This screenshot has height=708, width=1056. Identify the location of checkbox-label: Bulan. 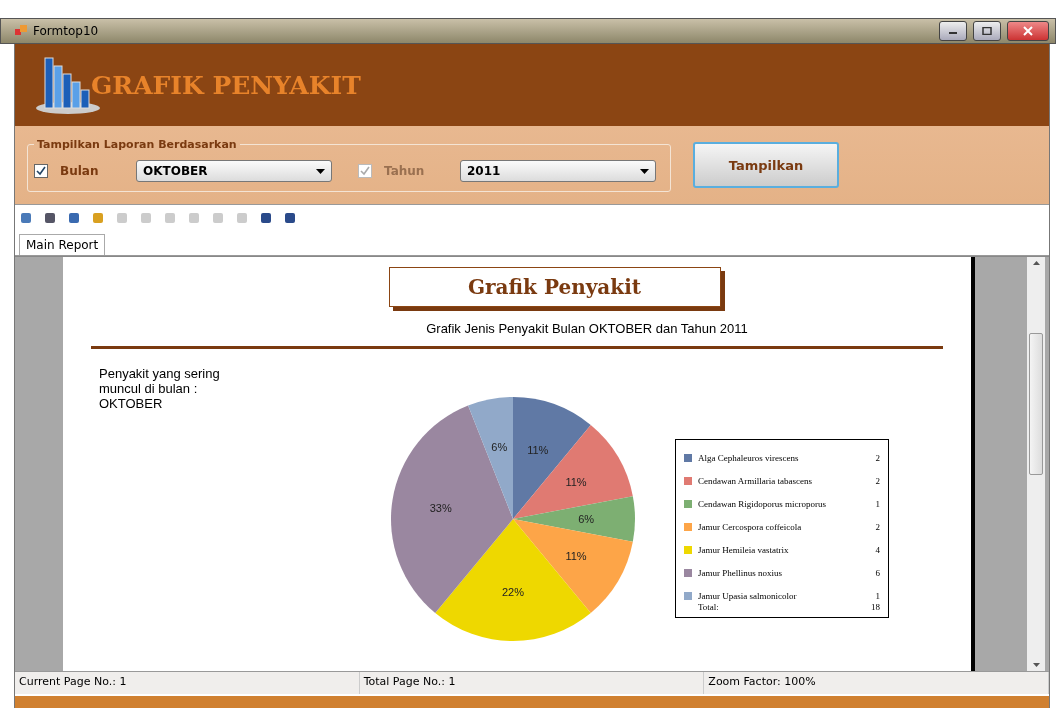
(80, 171).